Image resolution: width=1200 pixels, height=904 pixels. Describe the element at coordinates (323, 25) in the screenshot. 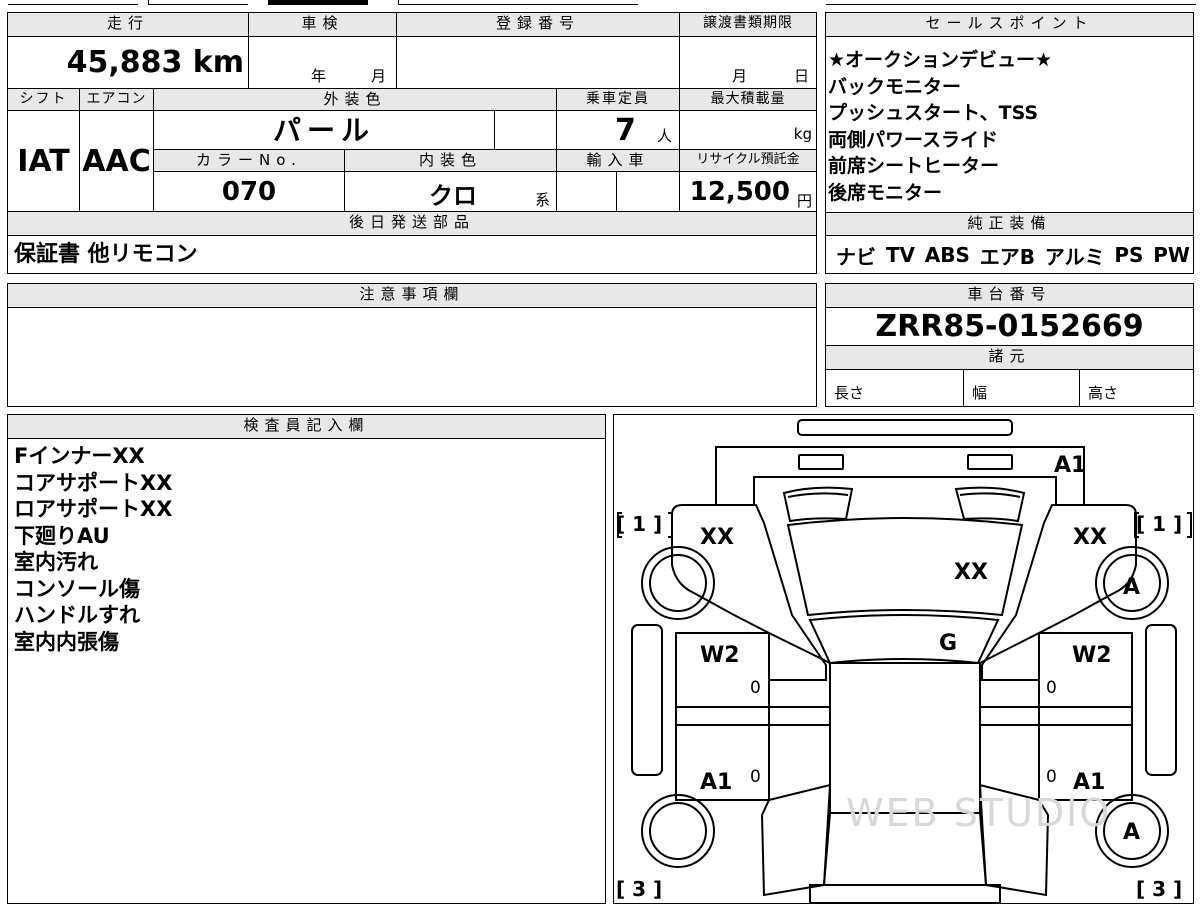

I see `shaken-header: 車検` at that location.